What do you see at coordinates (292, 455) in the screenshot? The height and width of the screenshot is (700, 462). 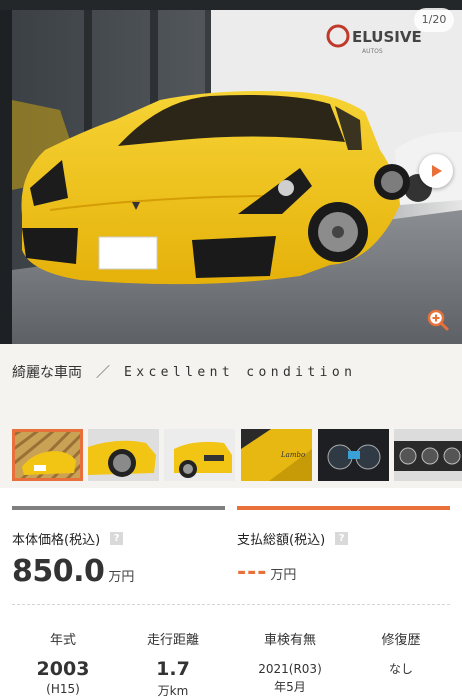 I see `svg-text: Lambo` at bounding box center [292, 455].